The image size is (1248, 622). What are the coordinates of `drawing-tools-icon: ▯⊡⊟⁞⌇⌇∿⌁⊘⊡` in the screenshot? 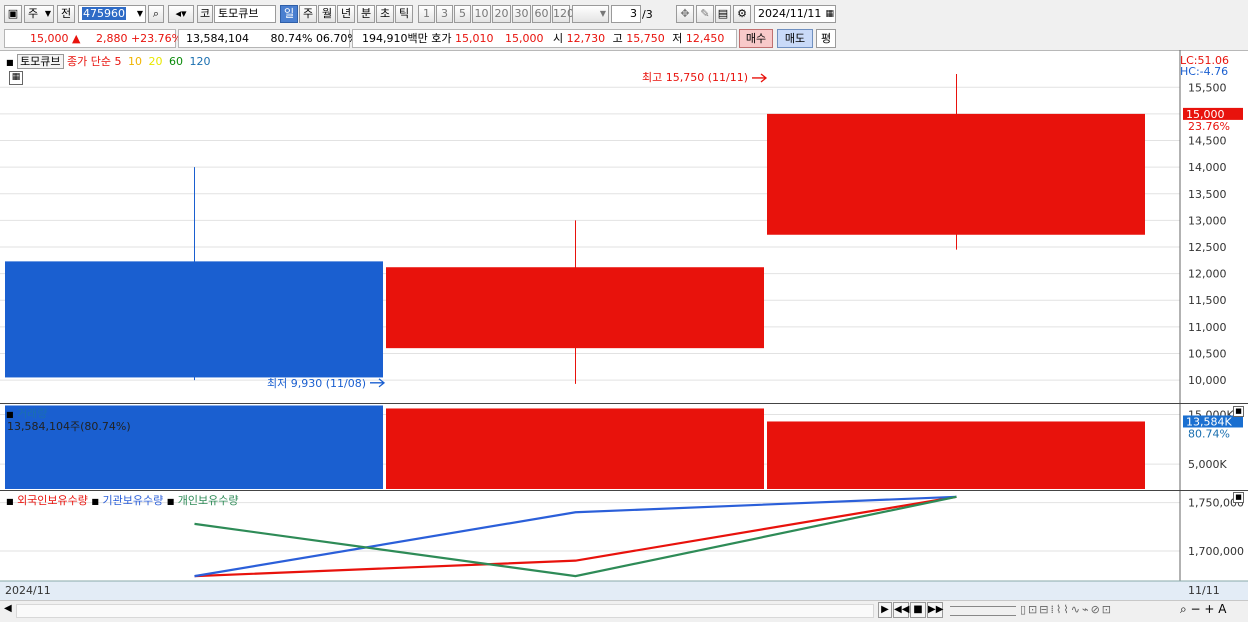 It's located at (1066, 609).